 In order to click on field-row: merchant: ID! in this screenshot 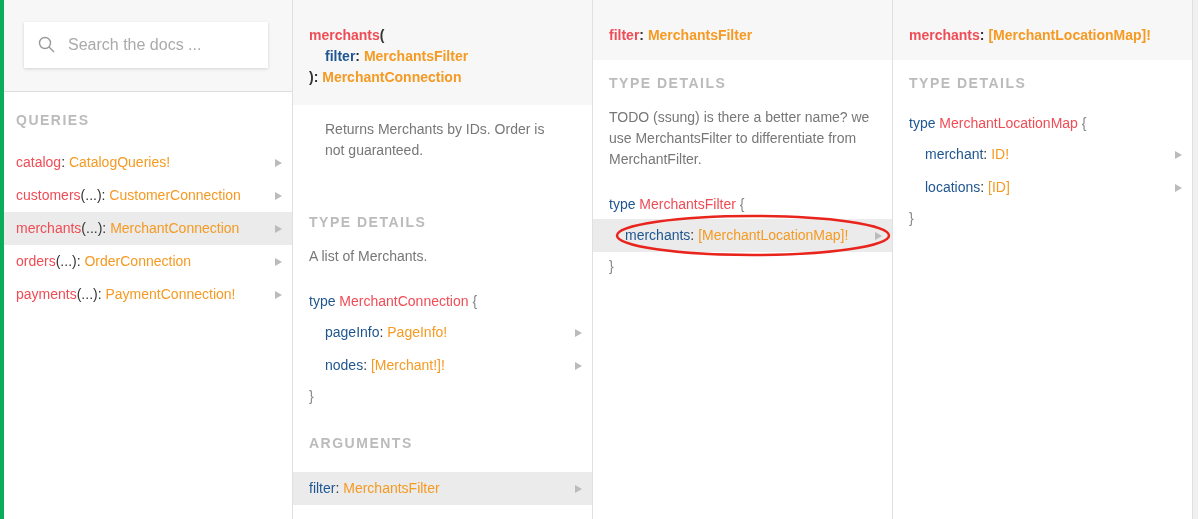, I will do `click(1042, 154)`.